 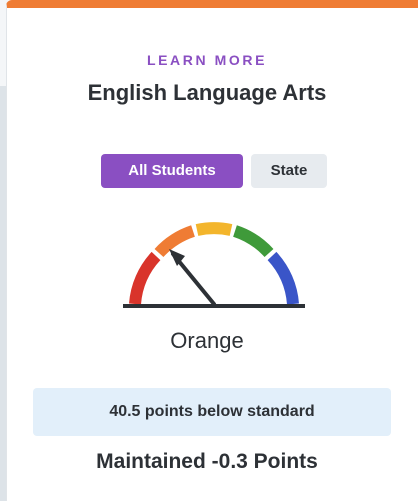 I want to click on change-text: Maintained -0.3 Points, so click(x=207, y=461).